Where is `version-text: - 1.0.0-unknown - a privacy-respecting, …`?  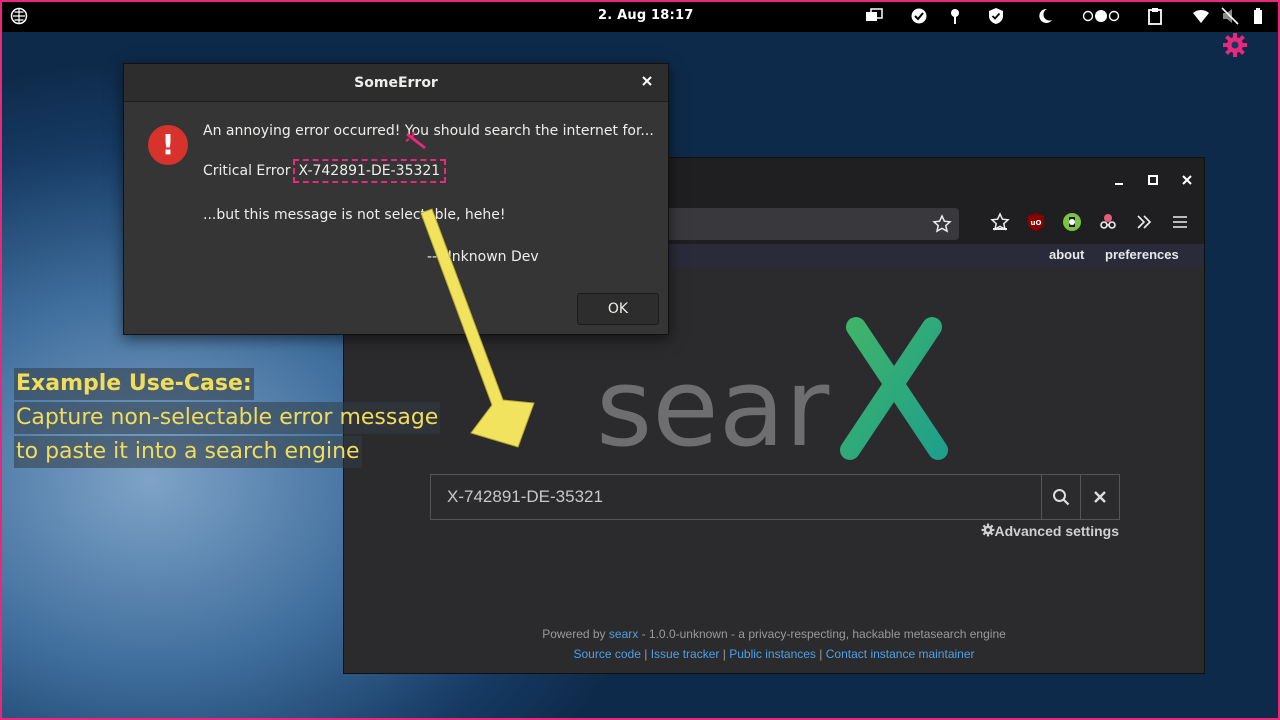 version-text: - 1.0.0-unknown - a privacy-respecting, … is located at coordinates (823, 634).